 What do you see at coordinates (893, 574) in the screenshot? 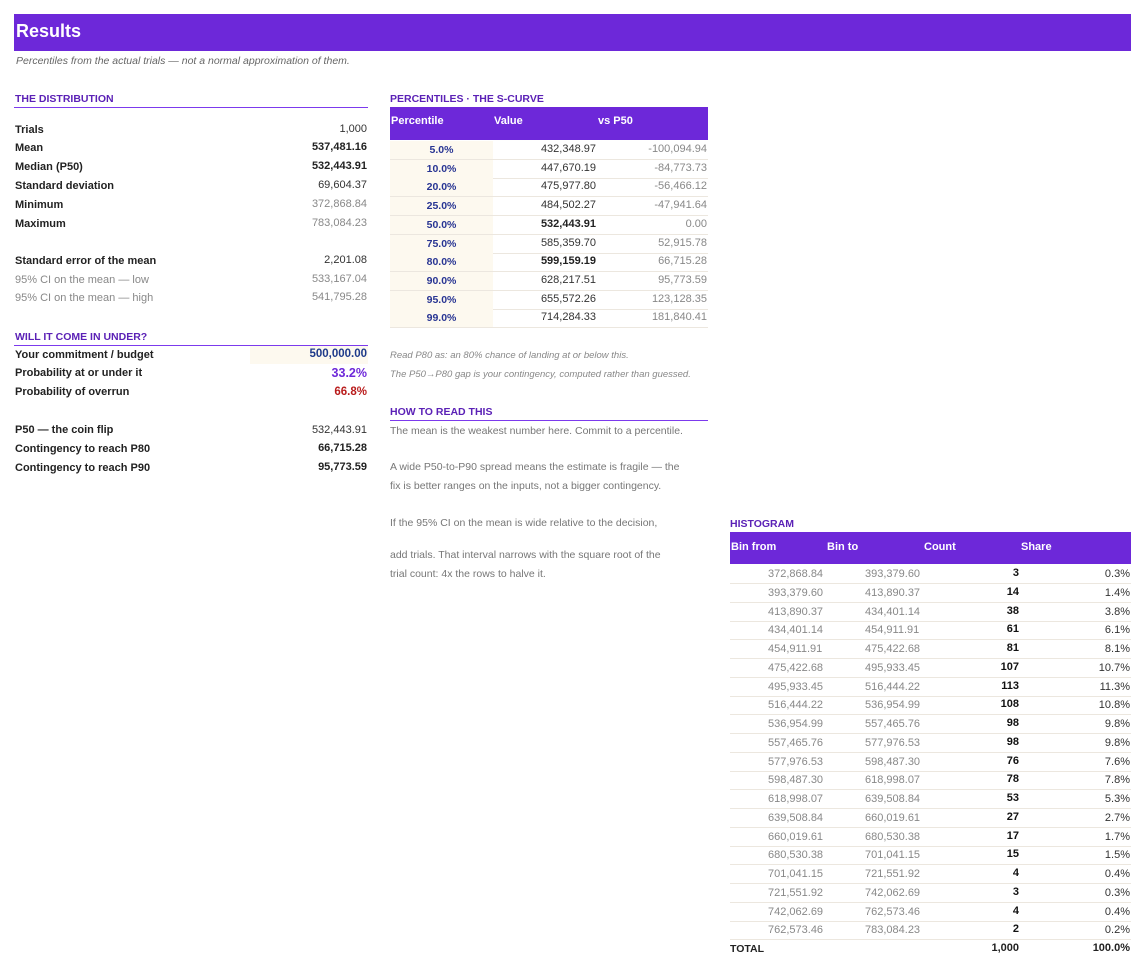
I see `hist-bin-to: 393,379.60` at bounding box center [893, 574].